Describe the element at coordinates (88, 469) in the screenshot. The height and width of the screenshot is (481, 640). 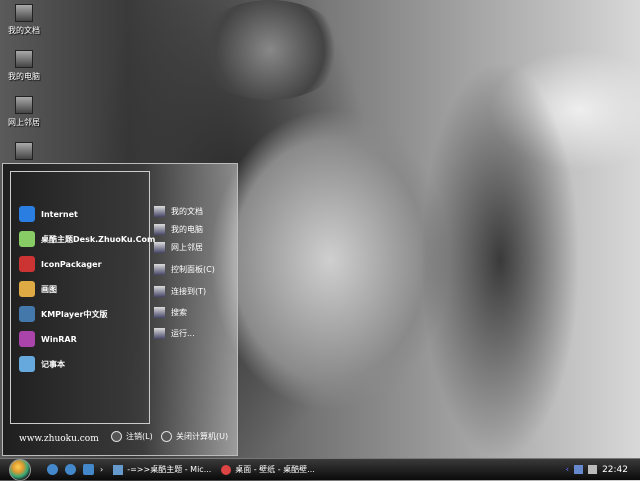
I see `quicklaunch-desktop-icon` at that location.